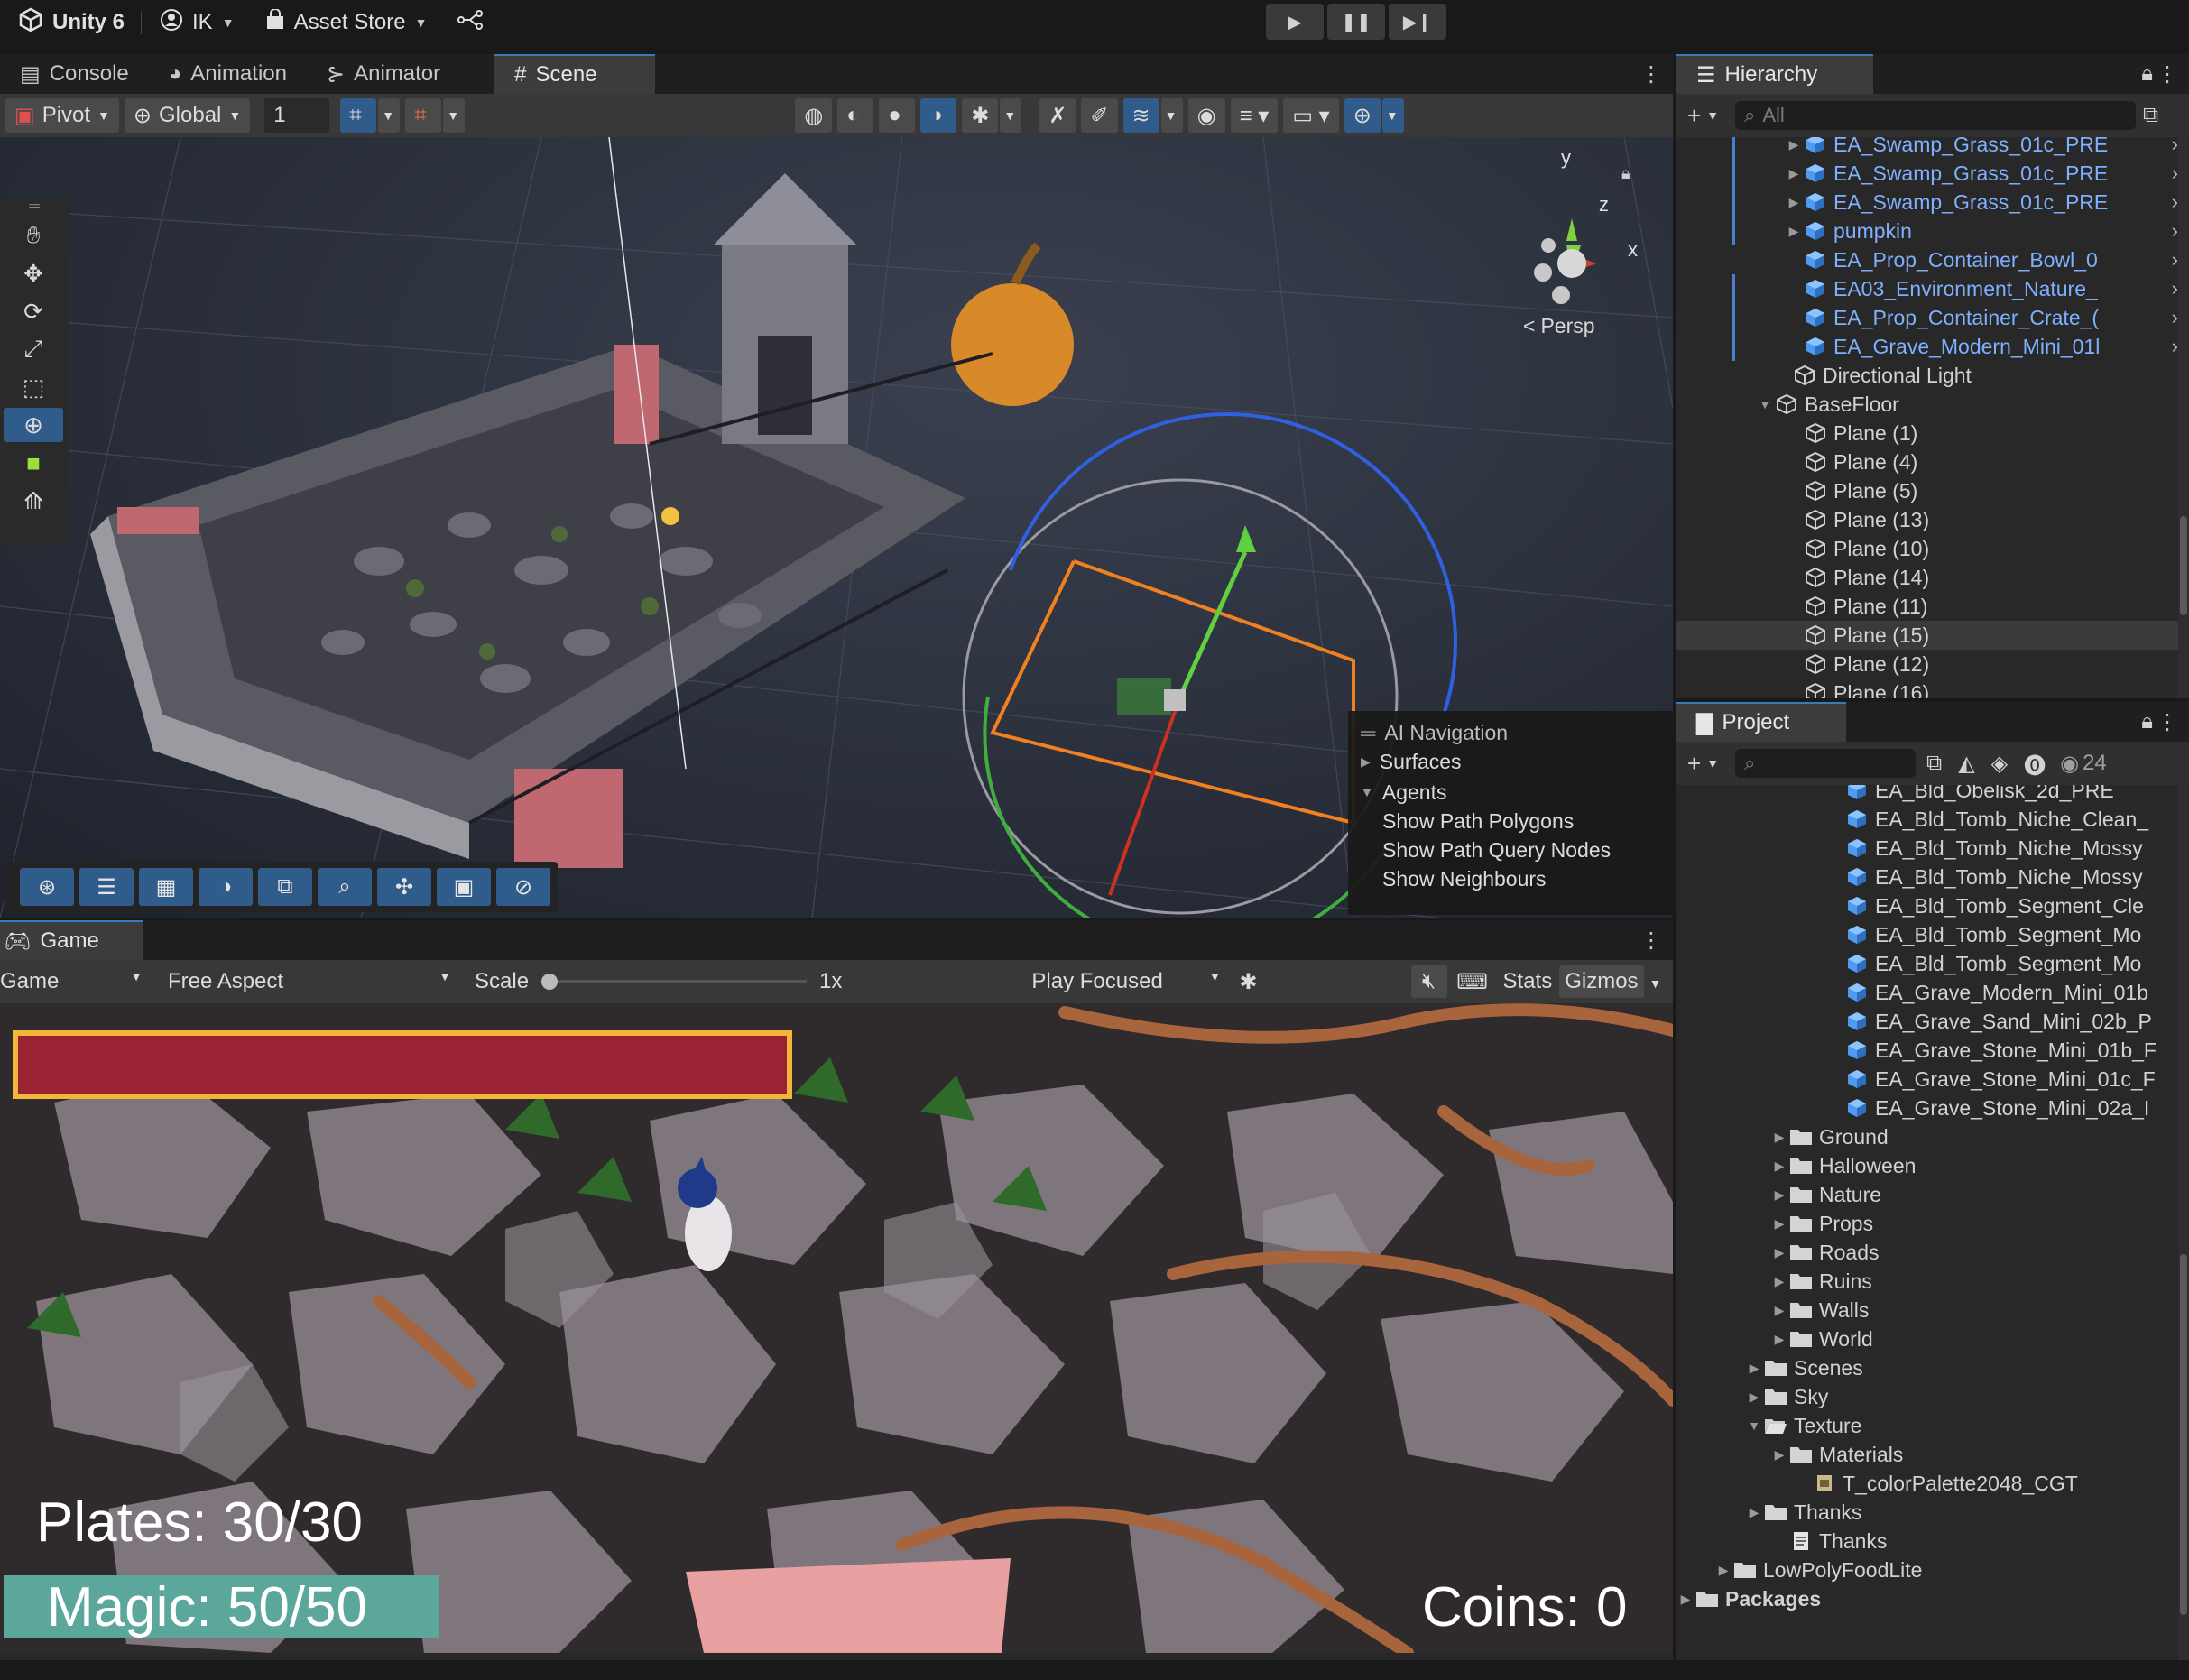 This screenshot has height=1680, width=2189. Describe the element at coordinates (2083, 764) in the screenshot. I see `hidden-packages-toggle: ◉ 24` at that location.